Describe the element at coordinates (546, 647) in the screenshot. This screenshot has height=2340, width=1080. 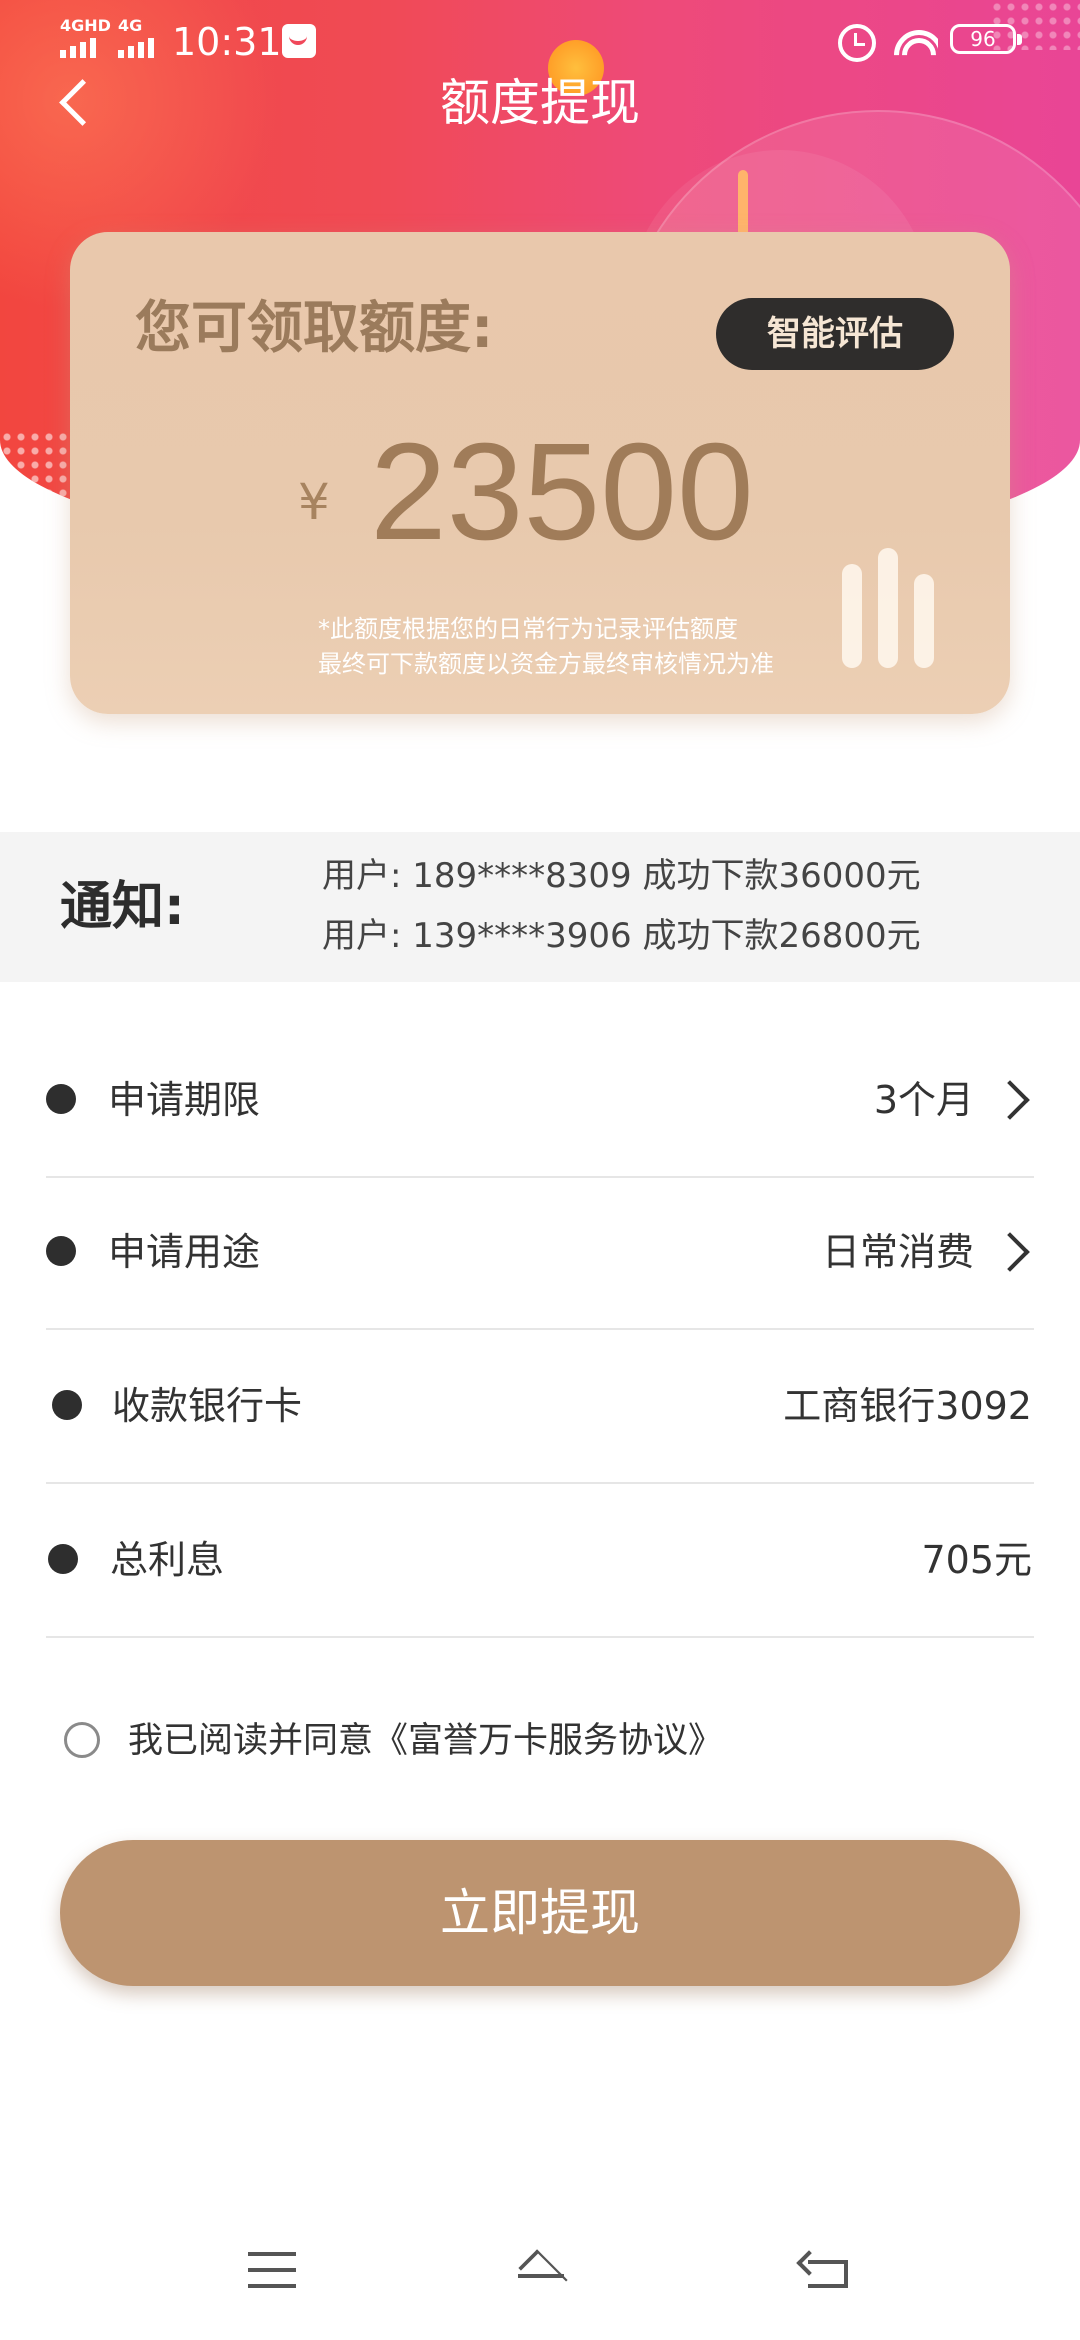
I see `quota-note: *此额度根据您的日常行为记录评估额度 最终可下款额度以资金方最终审核情况为准` at that location.